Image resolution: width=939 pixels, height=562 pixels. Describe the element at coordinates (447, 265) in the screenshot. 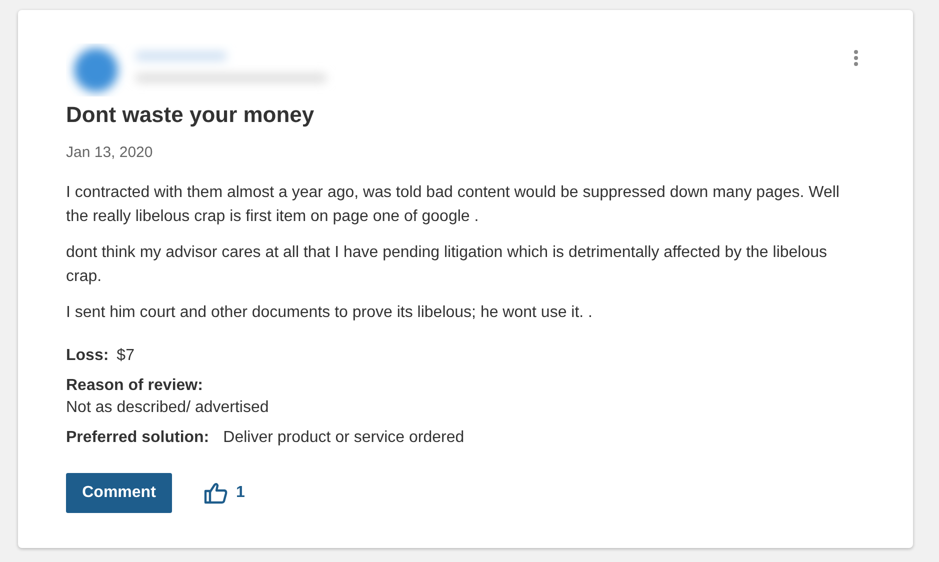

I see `review-paragraph: dont think my advisor cares at all that I have pending litigation which is detrimentally affected by the libelous crap.` at that location.